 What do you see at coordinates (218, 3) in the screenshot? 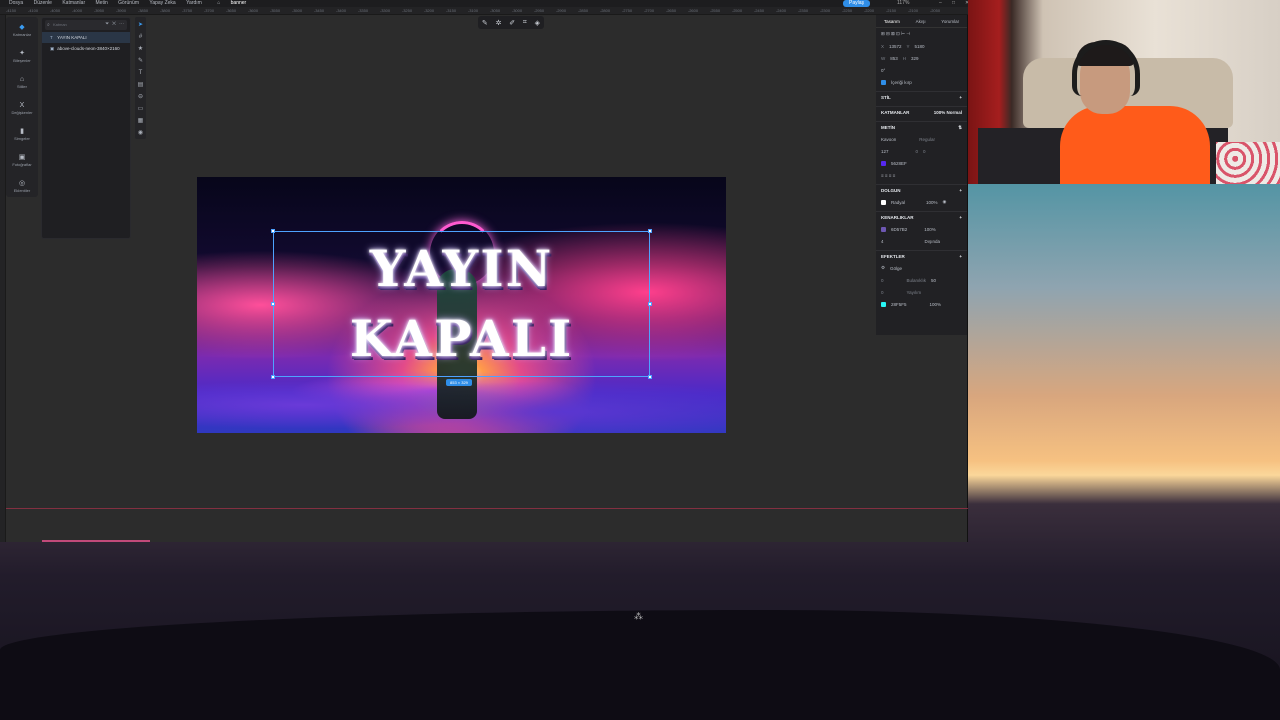
I see `home-icon: ⌂` at bounding box center [218, 3].